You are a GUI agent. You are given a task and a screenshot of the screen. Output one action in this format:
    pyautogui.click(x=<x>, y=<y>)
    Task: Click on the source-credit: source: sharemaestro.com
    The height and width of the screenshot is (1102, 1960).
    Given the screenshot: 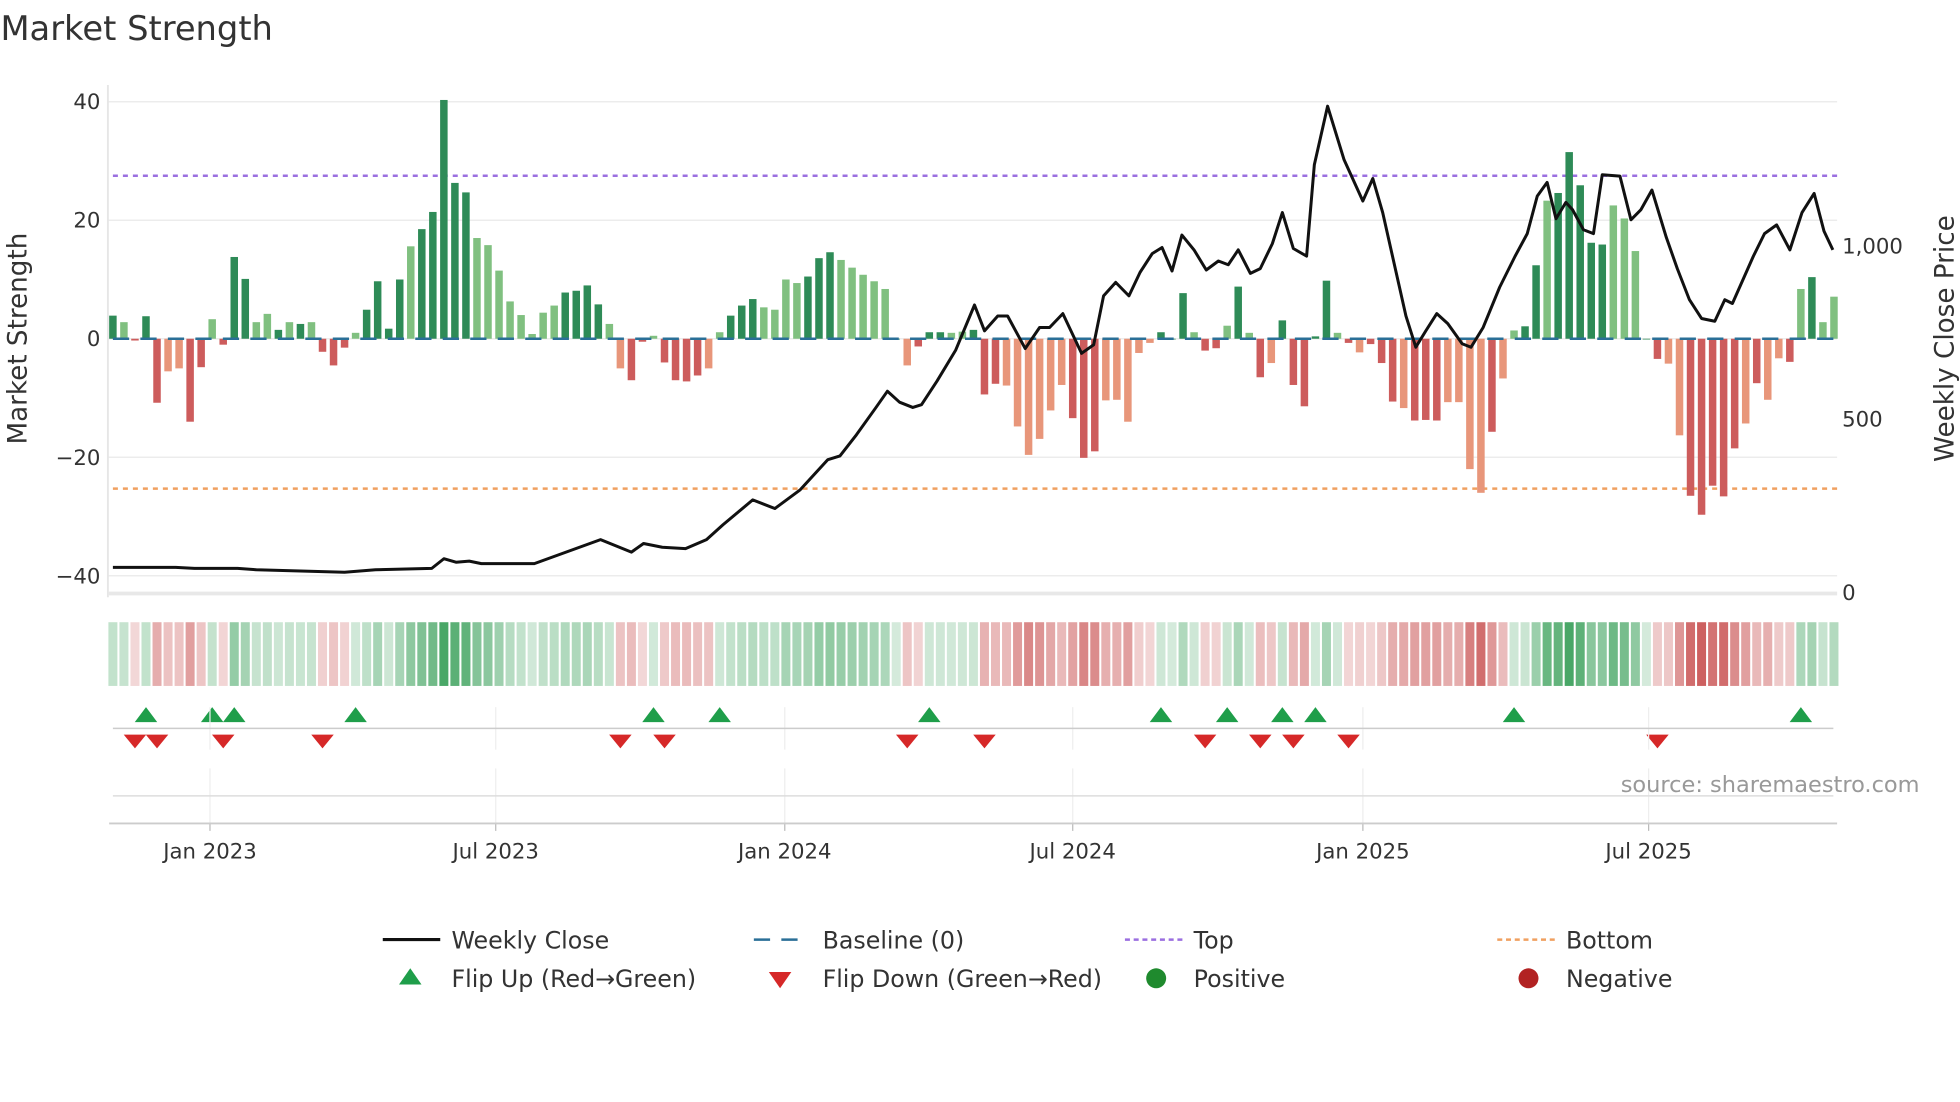 What is the action you would take?
    pyautogui.click(x=1770, y=785)
    